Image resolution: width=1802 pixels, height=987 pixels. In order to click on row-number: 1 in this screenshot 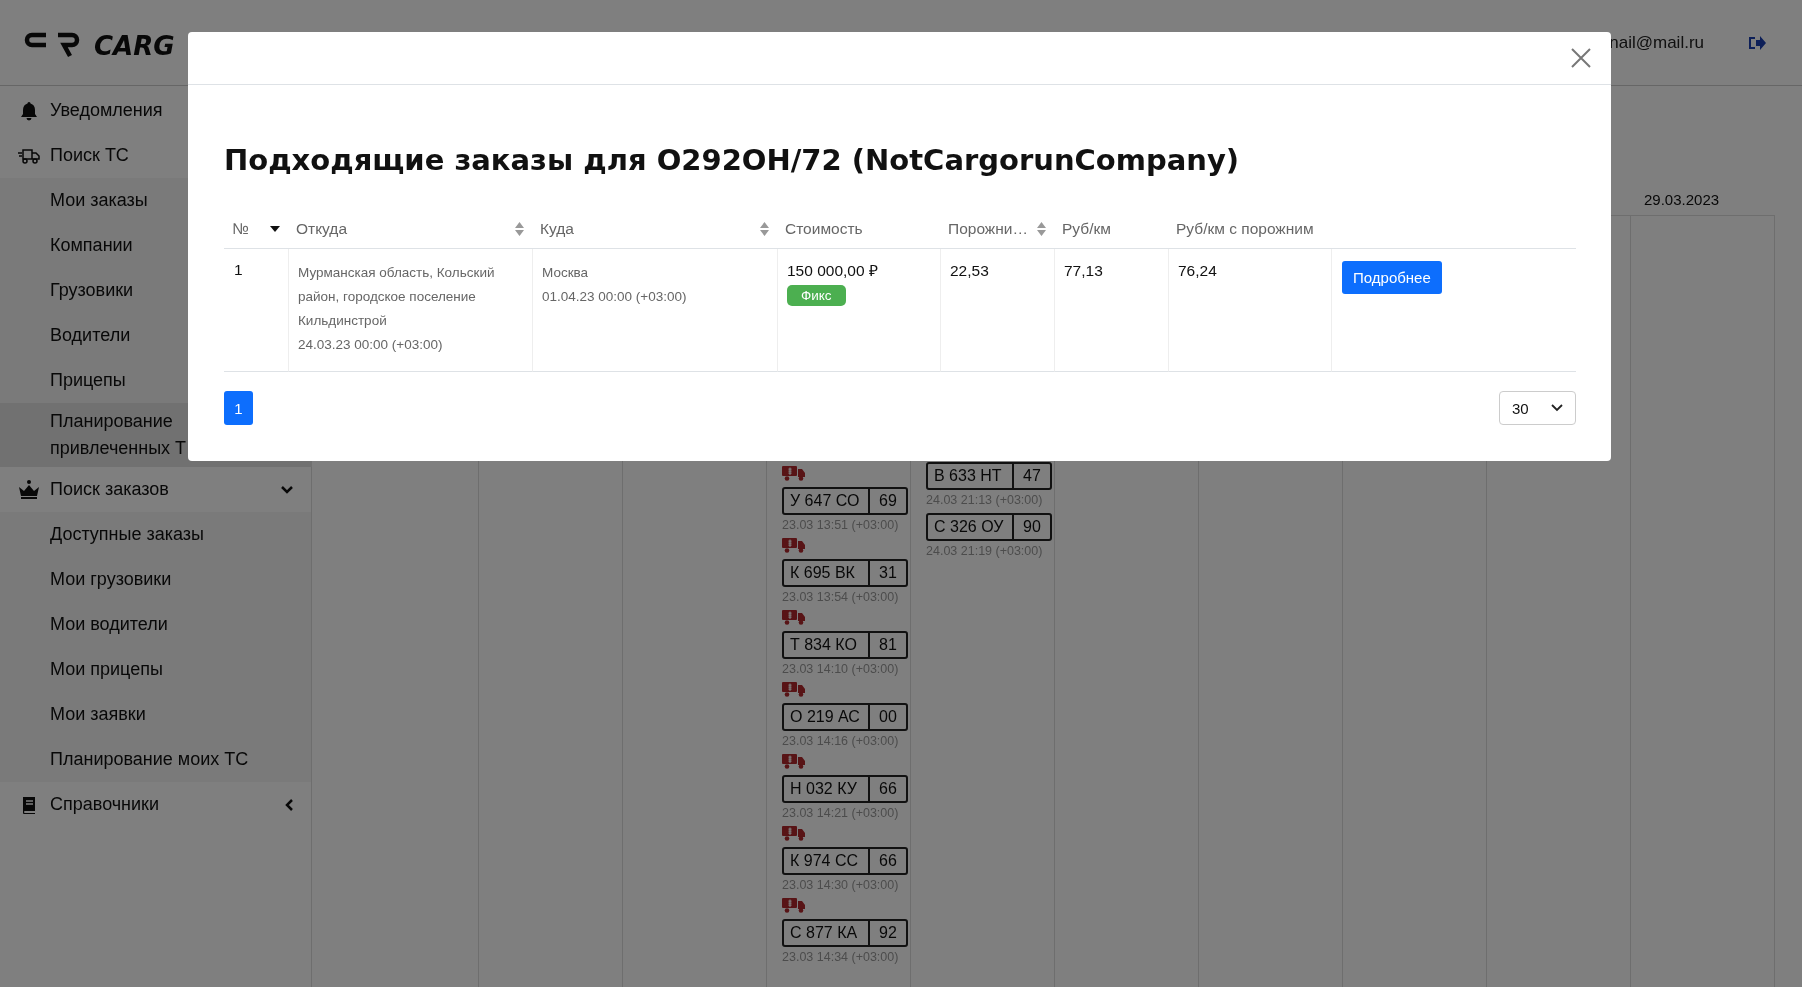, I will do `click(238, 270)`.